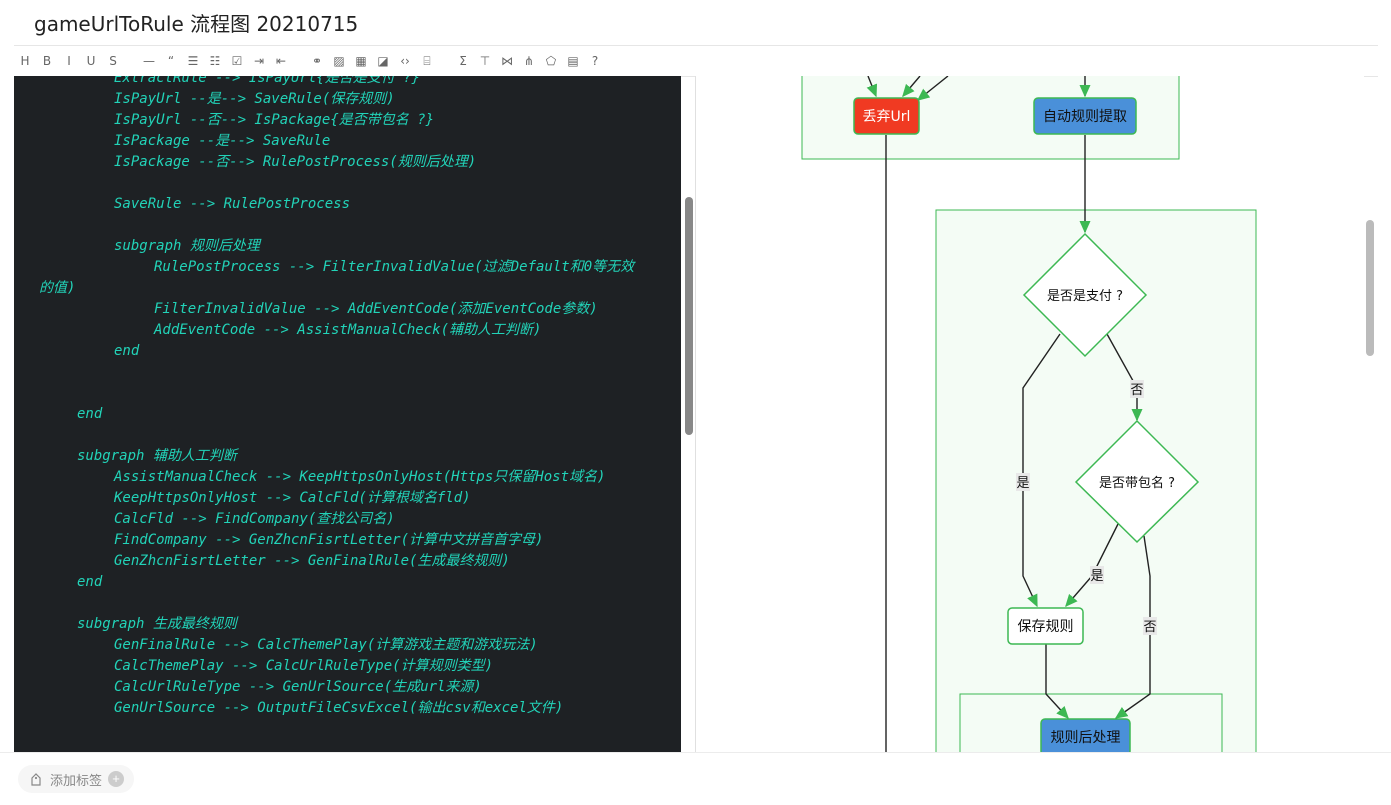 The image size is (1391, 805). I want to click on bold-button: B, so click(47, 61).